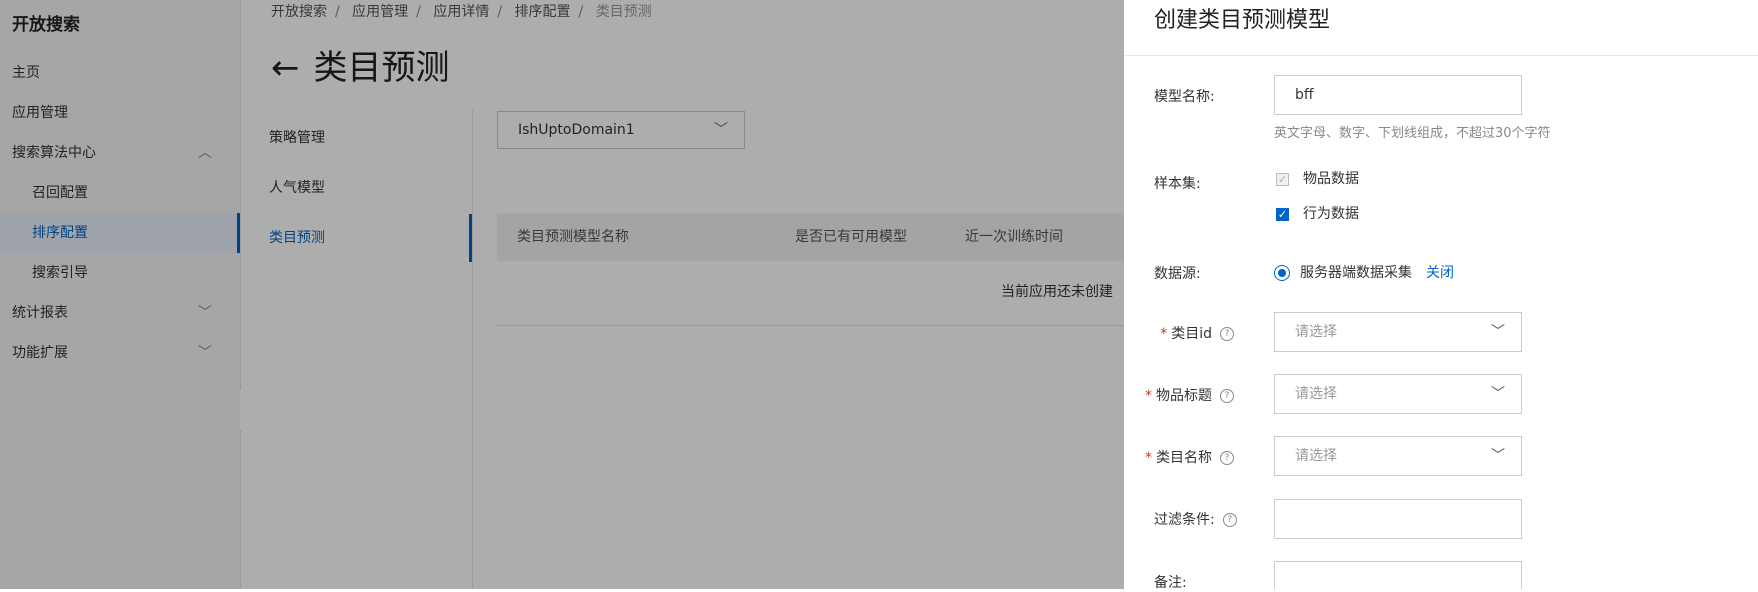 Image resolution: width=1758 pixels, height=592 pixels. What do you see at coordinates (1412, 133) in the screenshot?
I see `model-name-hint: 英文字母、数字、下划线组成，不超过30个字符` at bounding box center [1412, 133].